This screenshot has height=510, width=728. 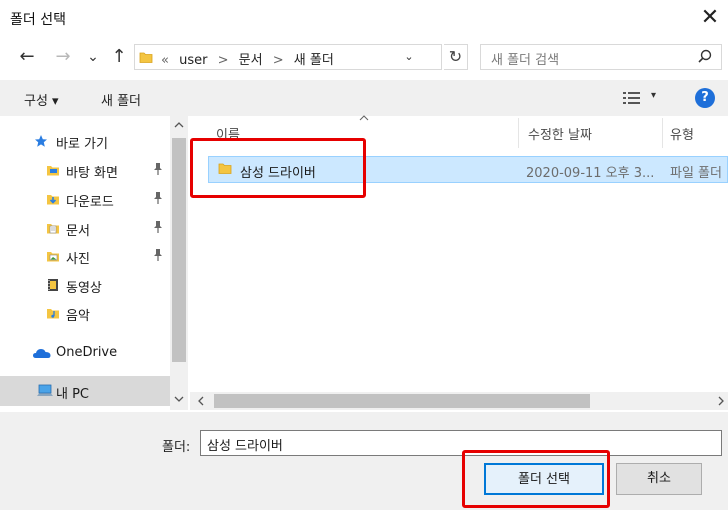 I want to click on nav-item-pictures: 사진, so click(x=85, y=256).